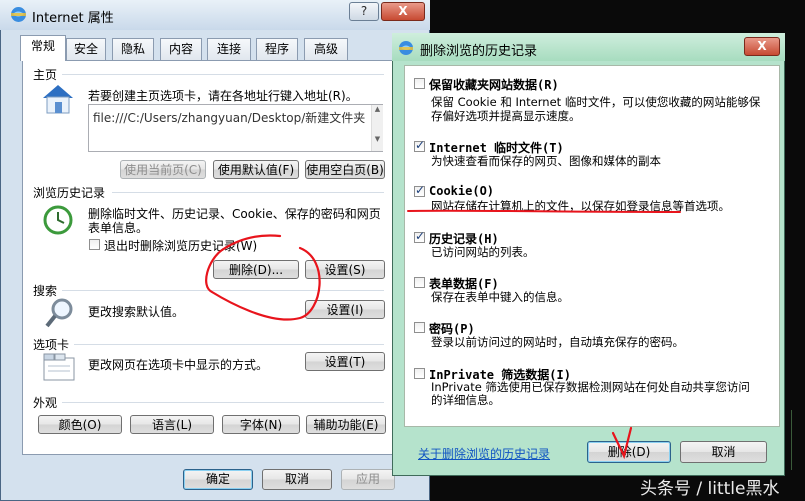 The image size is (805, 501). Describe the element at coordinates (710, 489) in the screenshot. I see `watermark-text: 头条号 / little黑水` at that location.